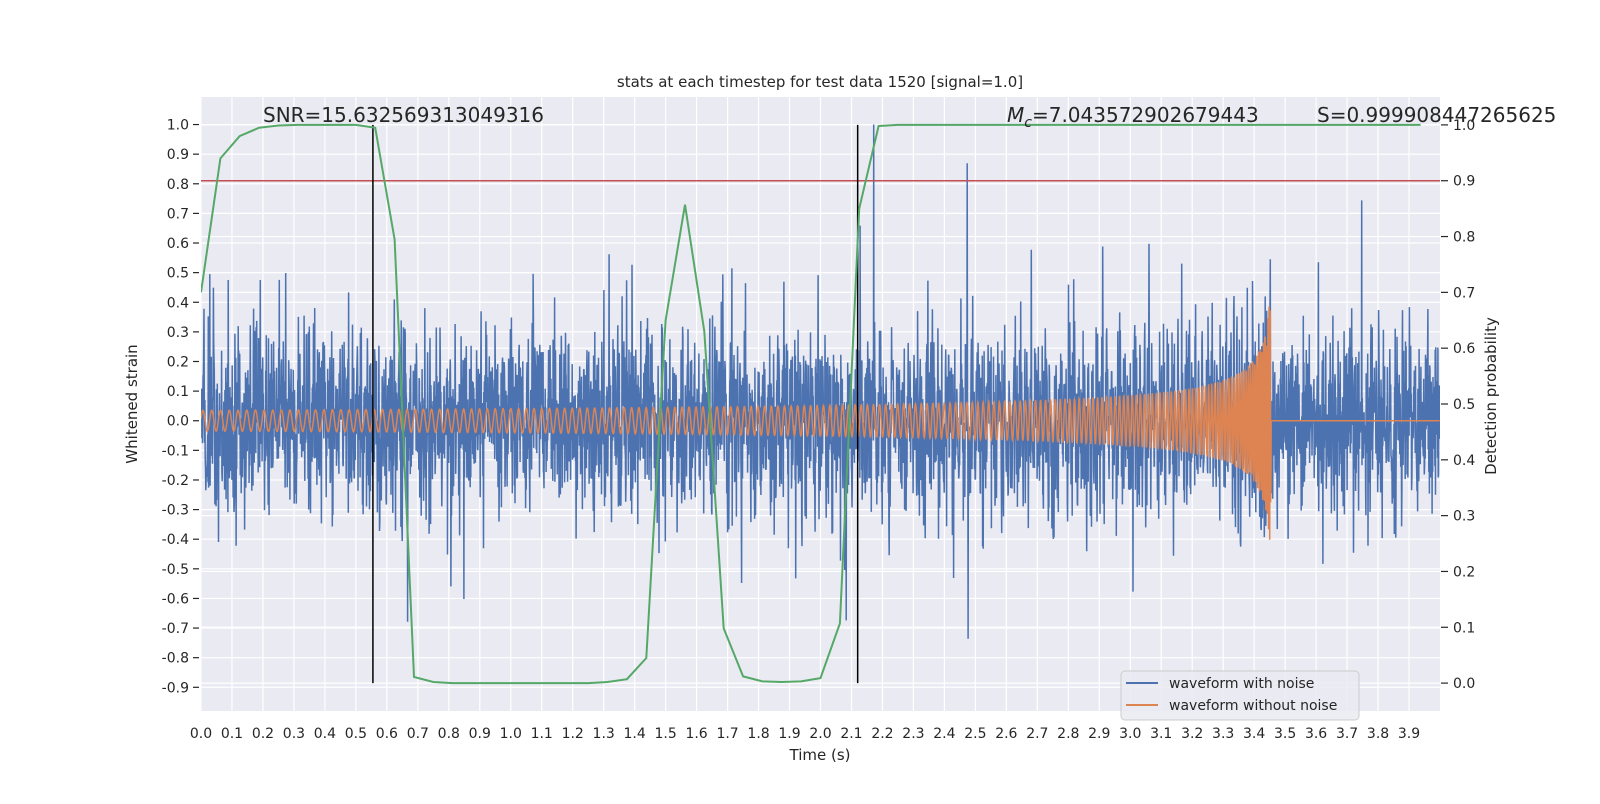  What do you see at coordinates (1464, 349) in the screenshot?
I see `y-right-tick-label: 0.6` at bounding box center [1464, 349].